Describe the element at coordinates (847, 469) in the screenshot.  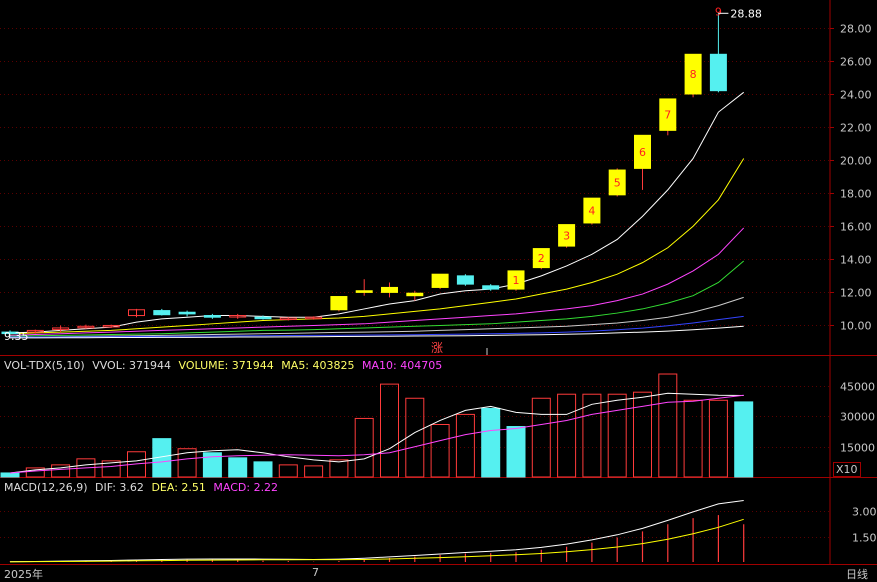
I see `vol-unit-label: X10` at that location.